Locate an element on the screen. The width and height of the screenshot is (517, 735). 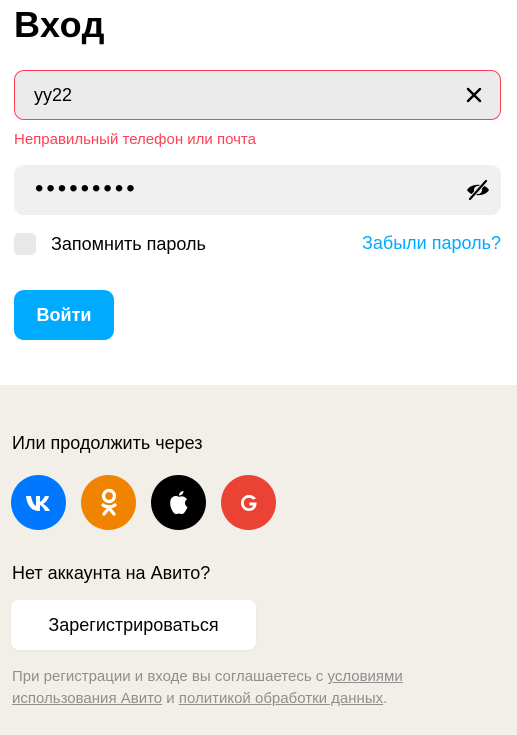
password-field: ••••••••• is located at coordinates (257, 190).